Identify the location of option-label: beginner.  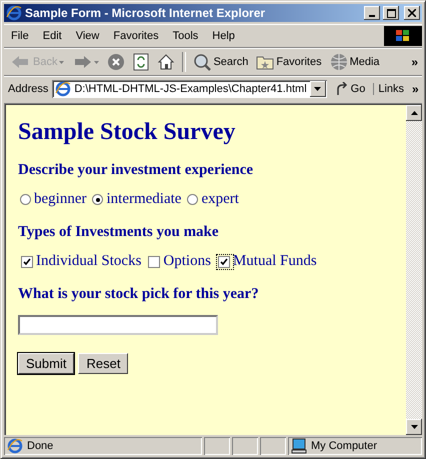
(60, 199).